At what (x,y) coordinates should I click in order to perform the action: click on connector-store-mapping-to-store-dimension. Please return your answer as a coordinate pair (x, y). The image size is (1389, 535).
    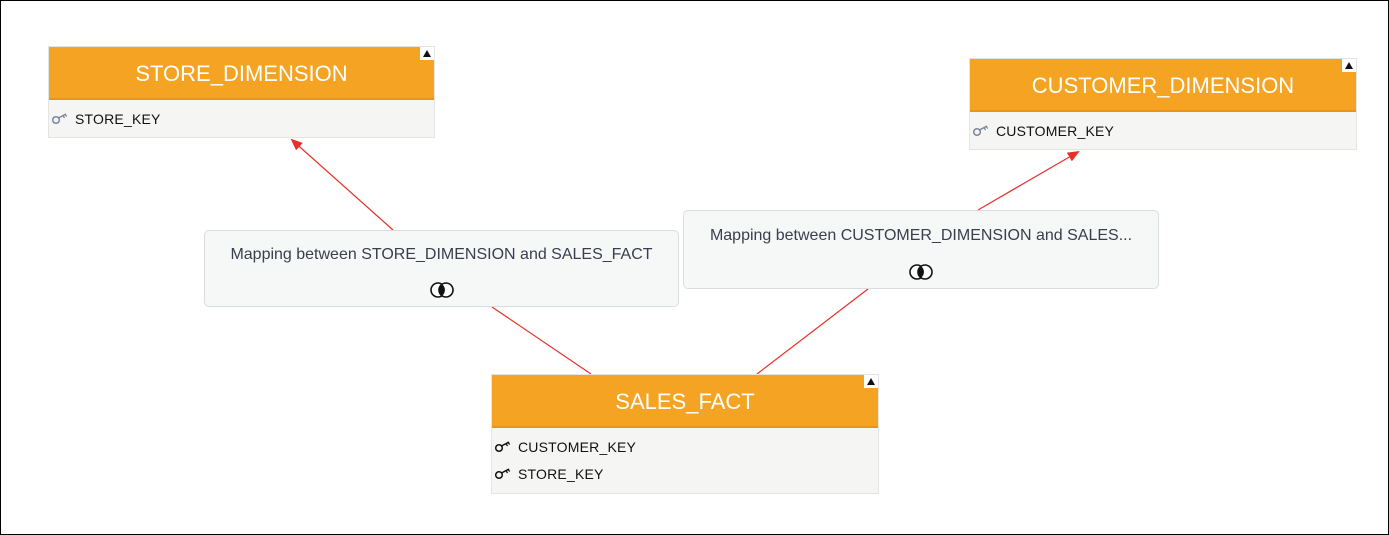
    Looking at the image, I should click on (342, 184).